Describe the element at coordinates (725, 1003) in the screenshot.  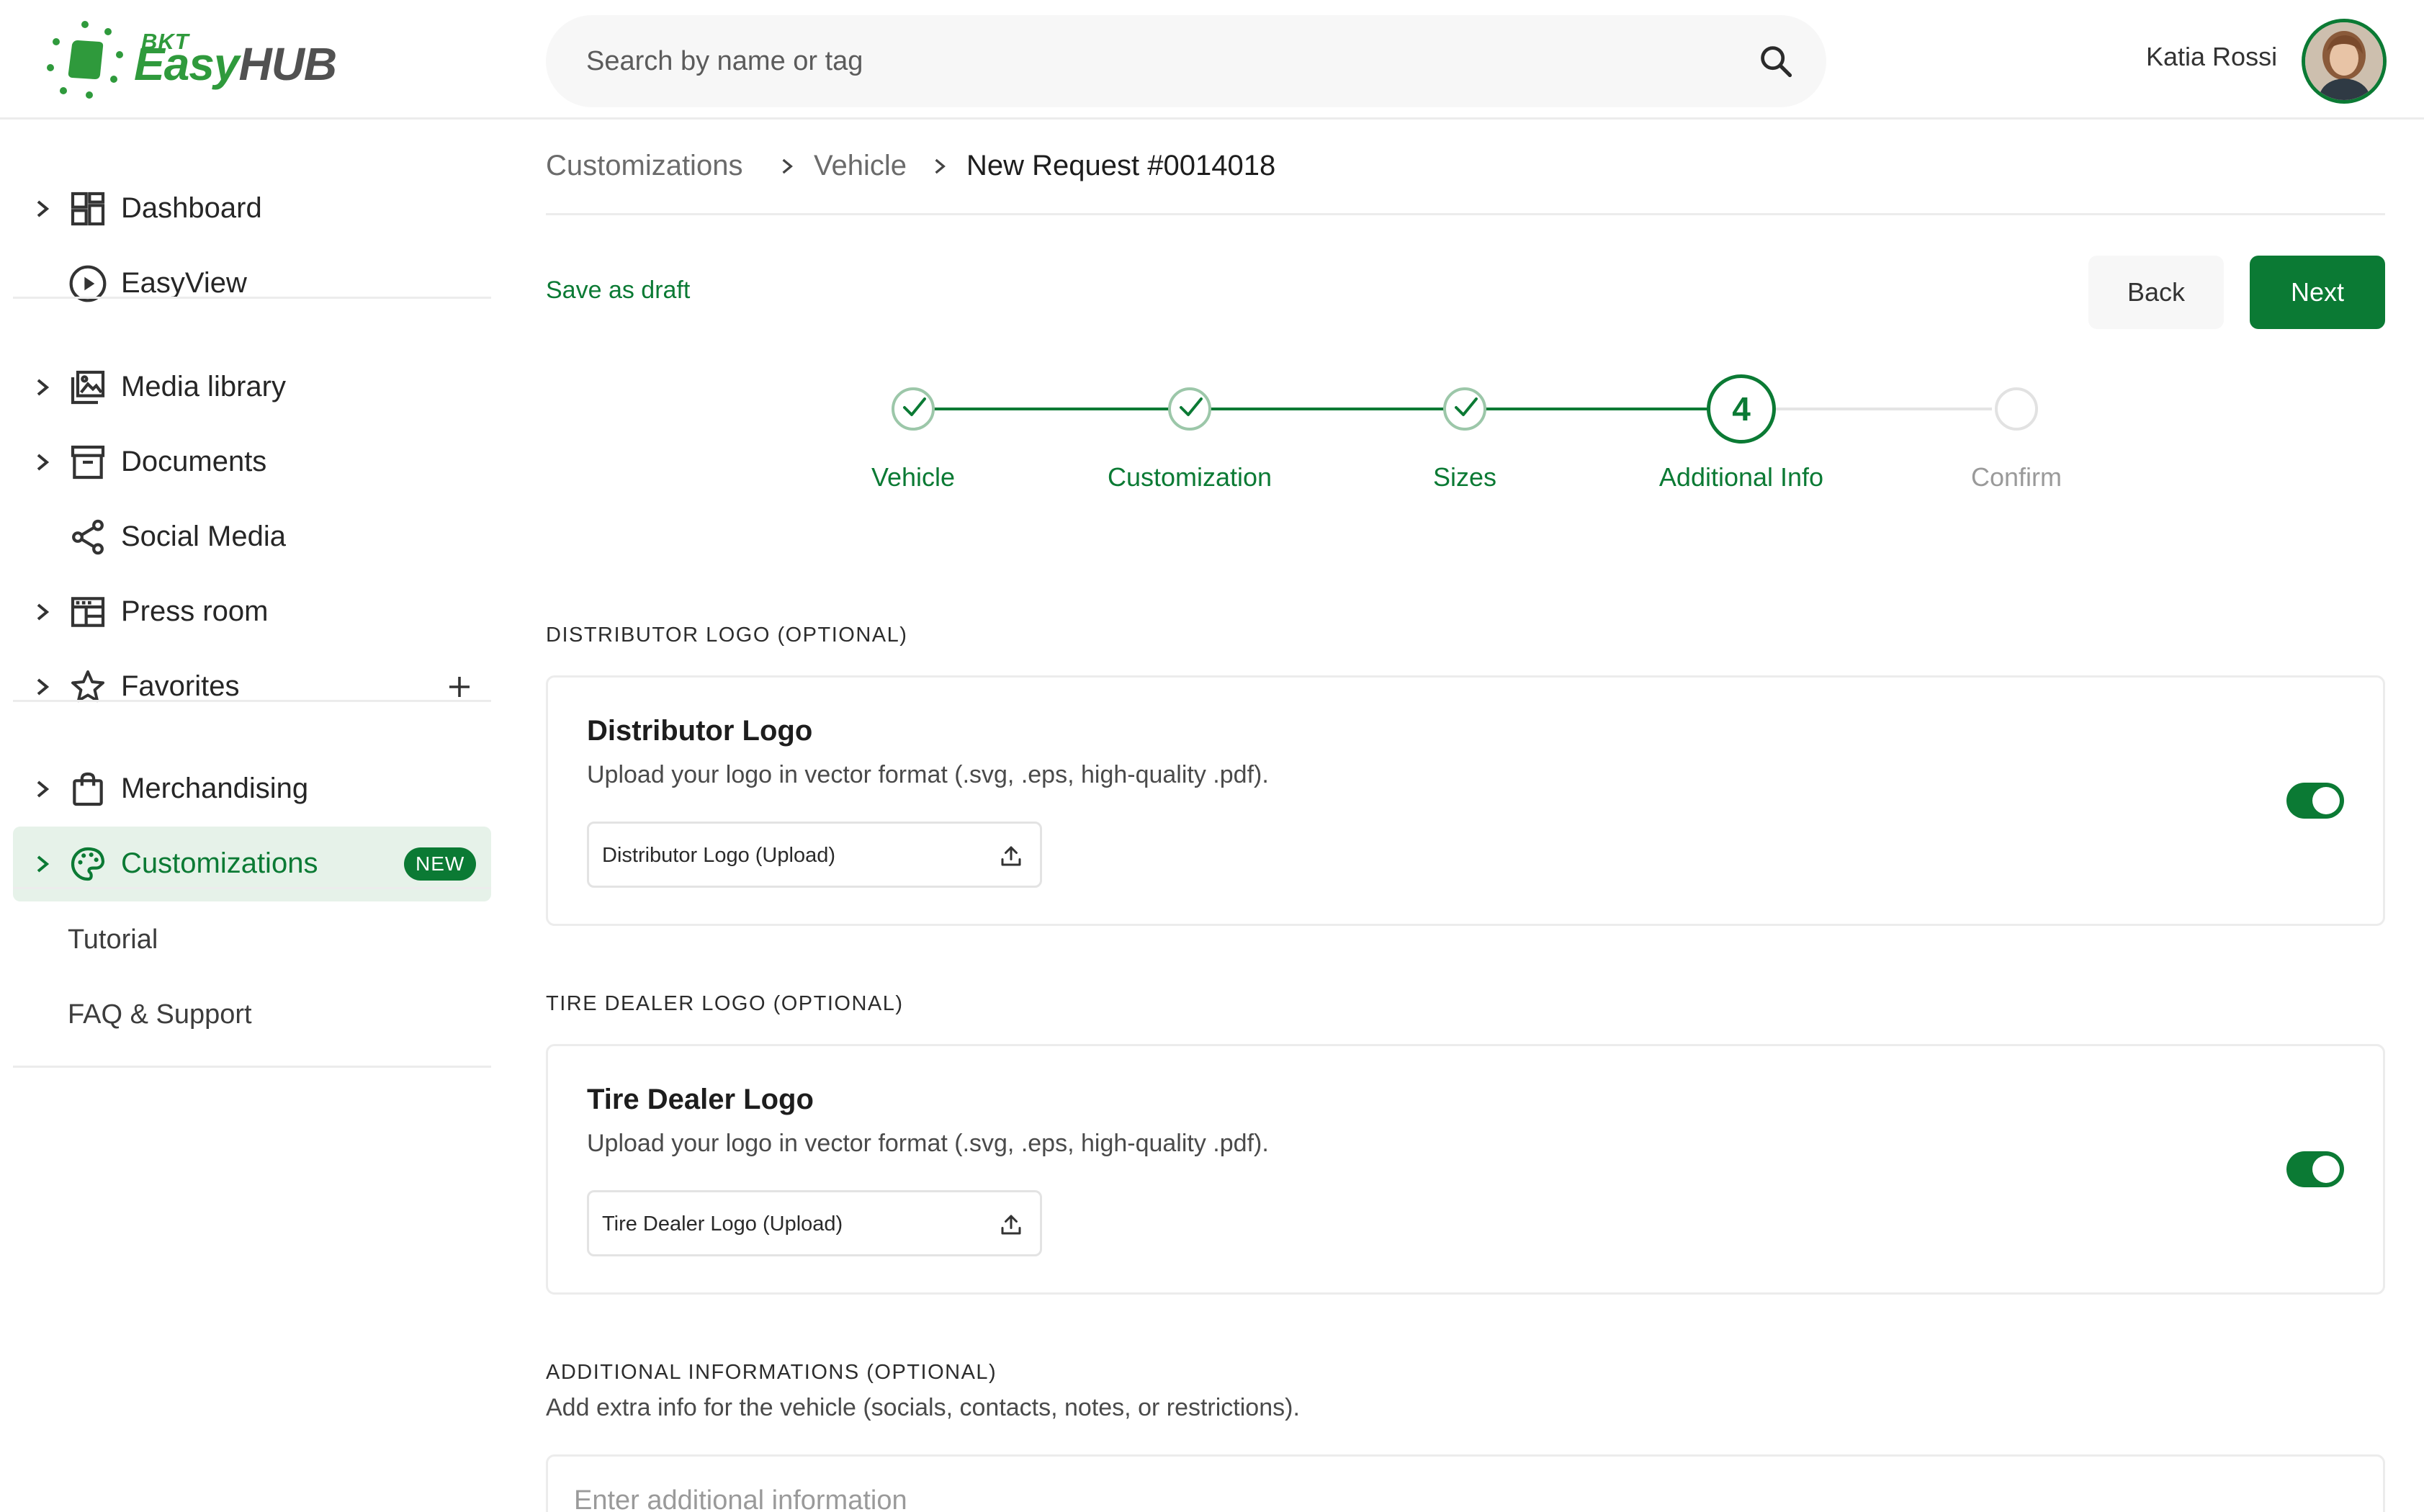
I see `tire-dealer-section-heading: TIRE DEALER LOGO (OPTIONAL)` at that location.